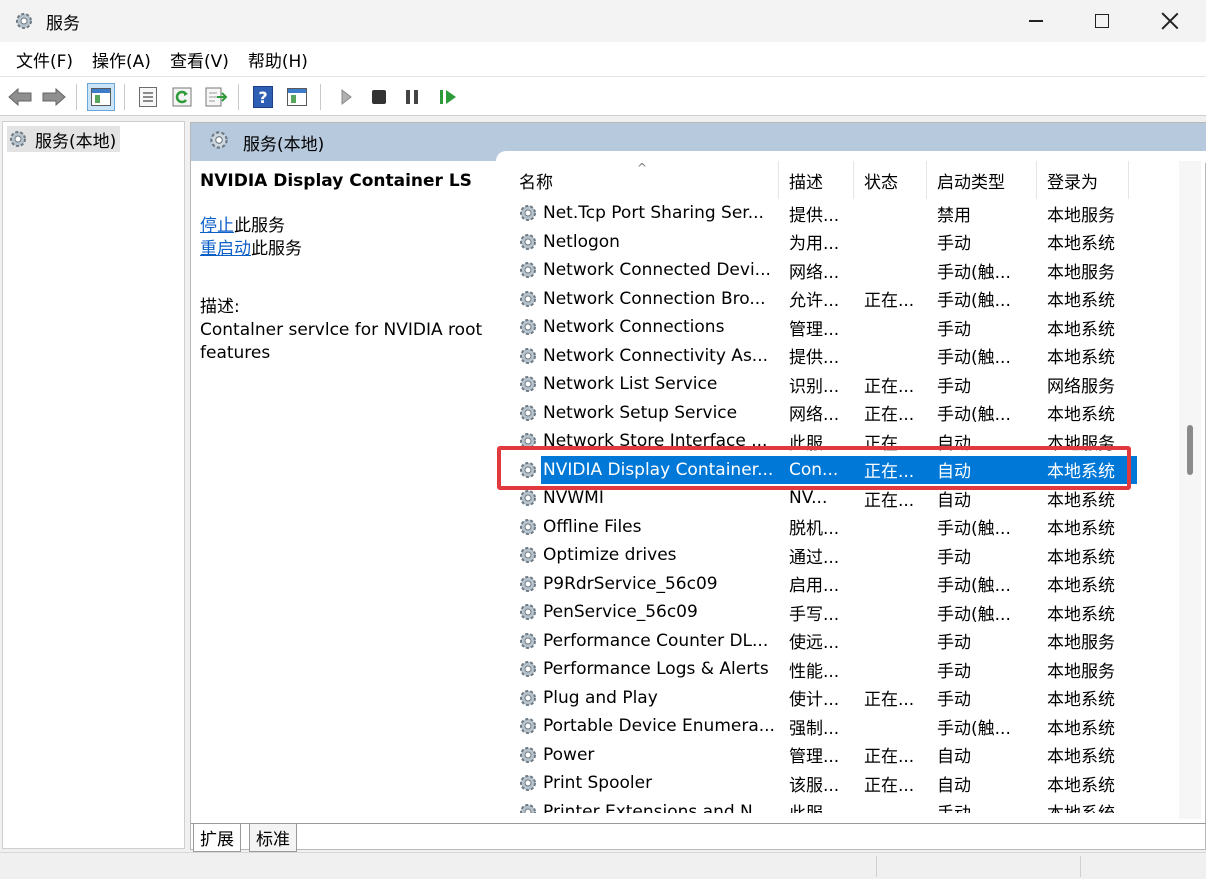  What do you see at coordinates (1102, 21) in the screenshot?
I see `maximize-button` at bounding box center [1102, 21].